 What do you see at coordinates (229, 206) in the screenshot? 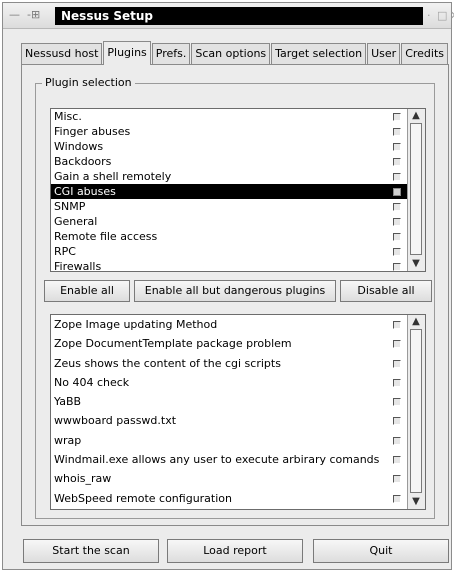
I see `list-item: SNMP` at bounding box center [229, 206].